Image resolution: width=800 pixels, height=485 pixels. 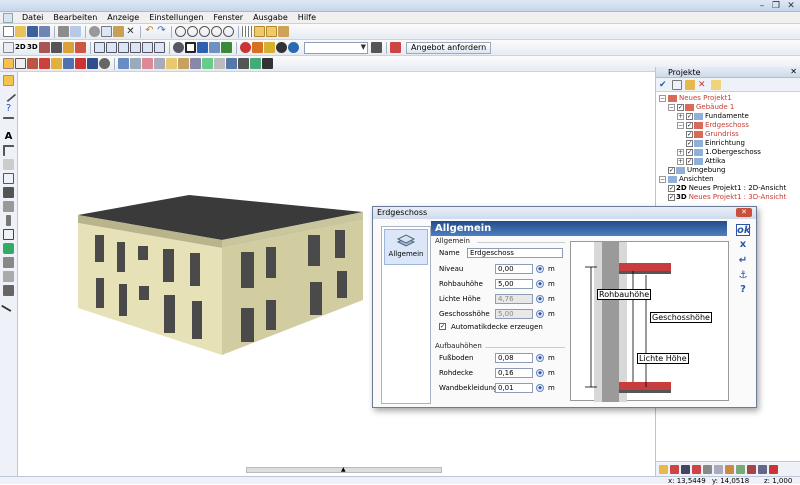 What do you see at coordinates (696, 170) in the screenshot?
I see `tree-item: ✓ Umgebung` at bounding box center [696, 170].